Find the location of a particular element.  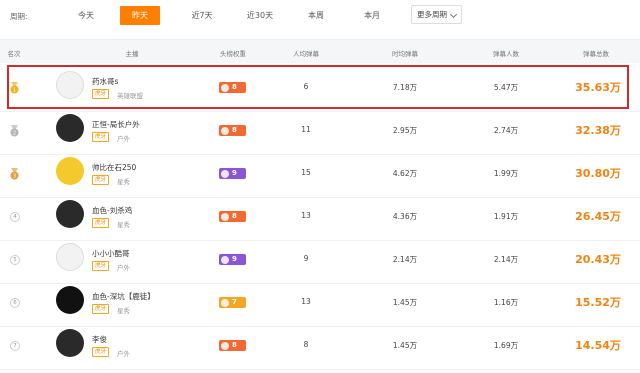

danmaku-users-value: 1.69万 is located at coordinates (506, 345).